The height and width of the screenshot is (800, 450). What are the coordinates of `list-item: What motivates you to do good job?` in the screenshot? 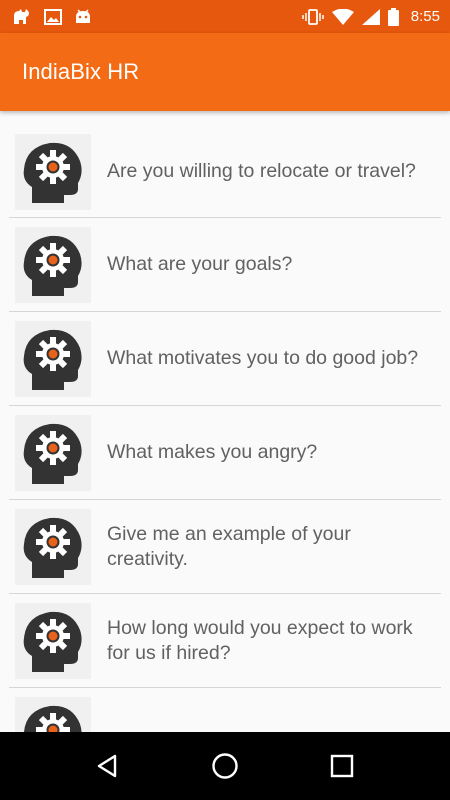 It's located at (225, 359).